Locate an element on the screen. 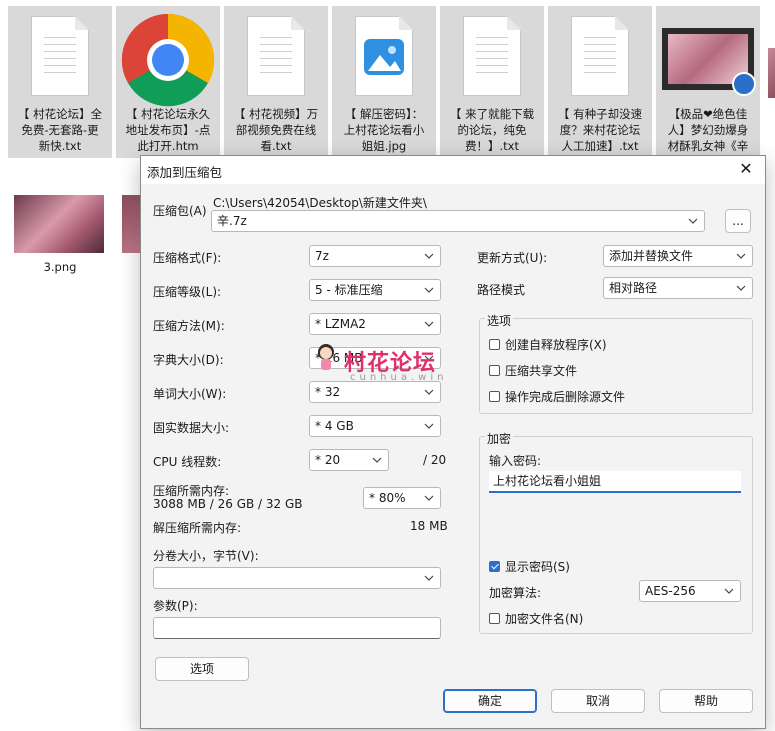 This screenshot has width=775, height=731. password-input: 上村花论坛看小姐姐 is located at coordinates (615, 482).